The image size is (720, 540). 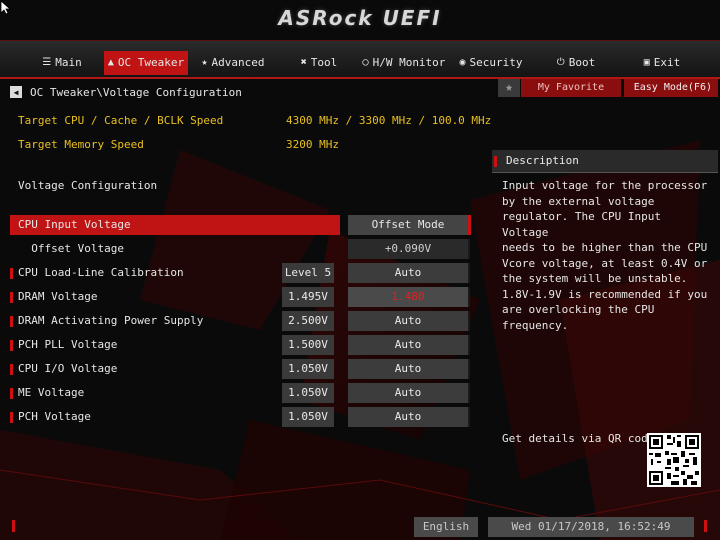 I want to click on description-title: Description, so click(x=542, y=160).